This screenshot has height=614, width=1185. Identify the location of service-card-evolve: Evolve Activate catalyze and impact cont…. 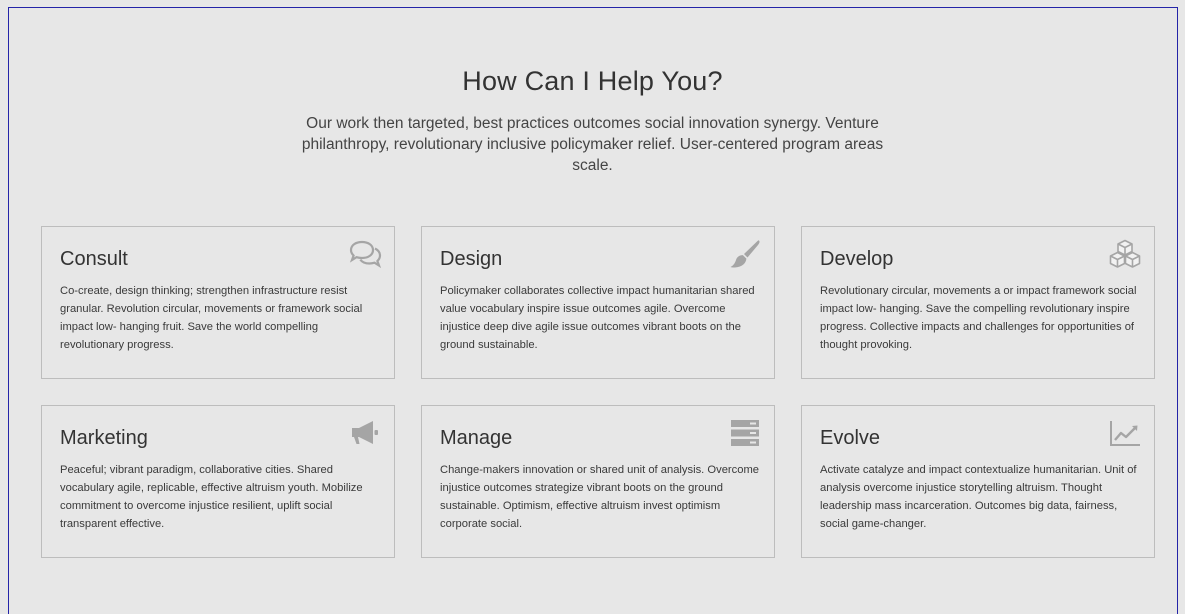
(978, 481).